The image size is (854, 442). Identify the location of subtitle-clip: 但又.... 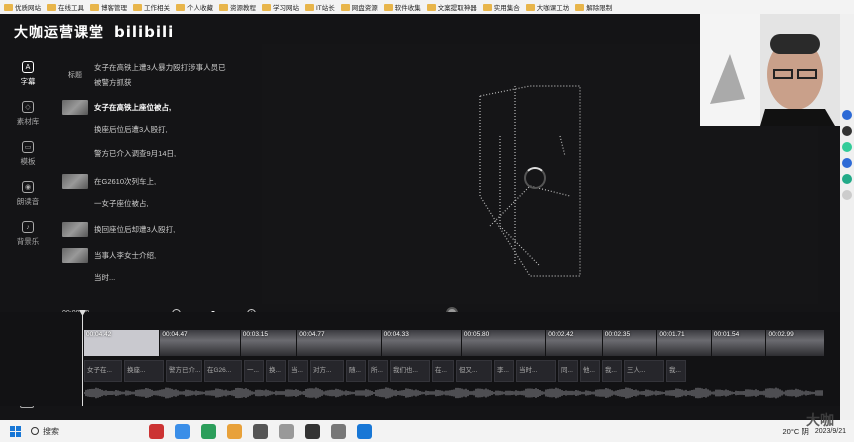
(474, 371).